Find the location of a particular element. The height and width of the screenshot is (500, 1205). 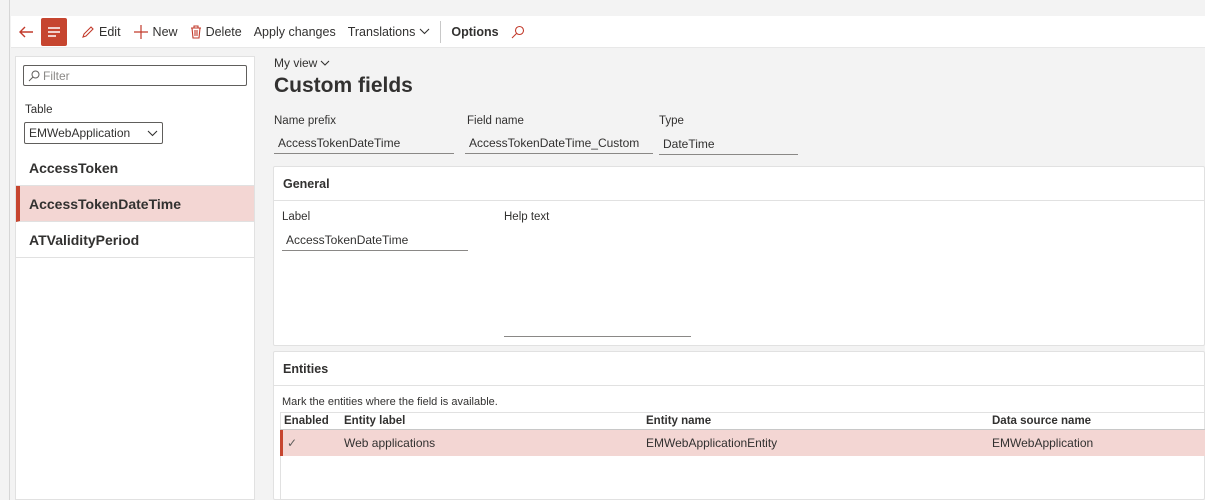

new-label: New is located at coordinates (165, 31).